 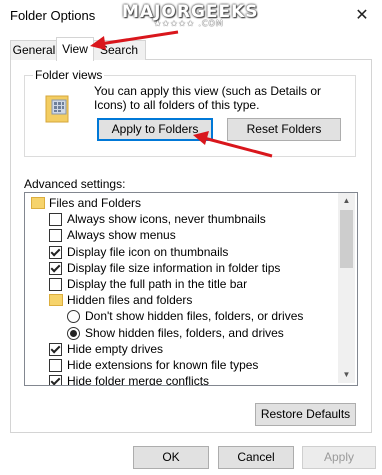 I want to click on tree-item-label: Hide folder merge conflicts, so click(x=138, y=380).